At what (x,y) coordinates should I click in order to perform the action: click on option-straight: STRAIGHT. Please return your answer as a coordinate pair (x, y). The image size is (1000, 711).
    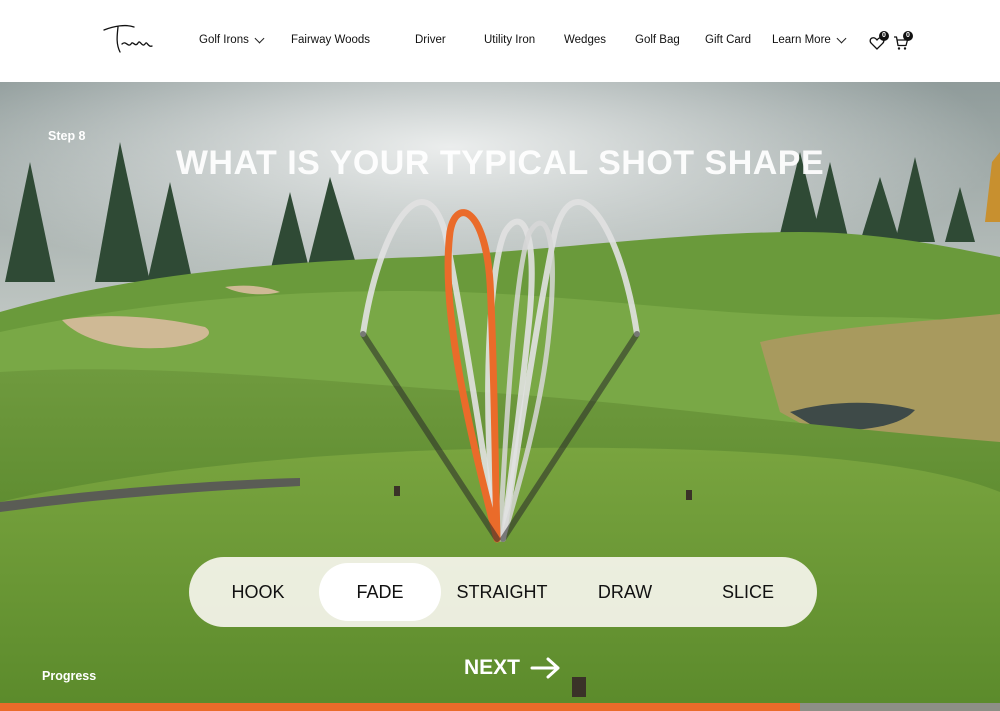
    Looking at the image, I should click on (502, 592).